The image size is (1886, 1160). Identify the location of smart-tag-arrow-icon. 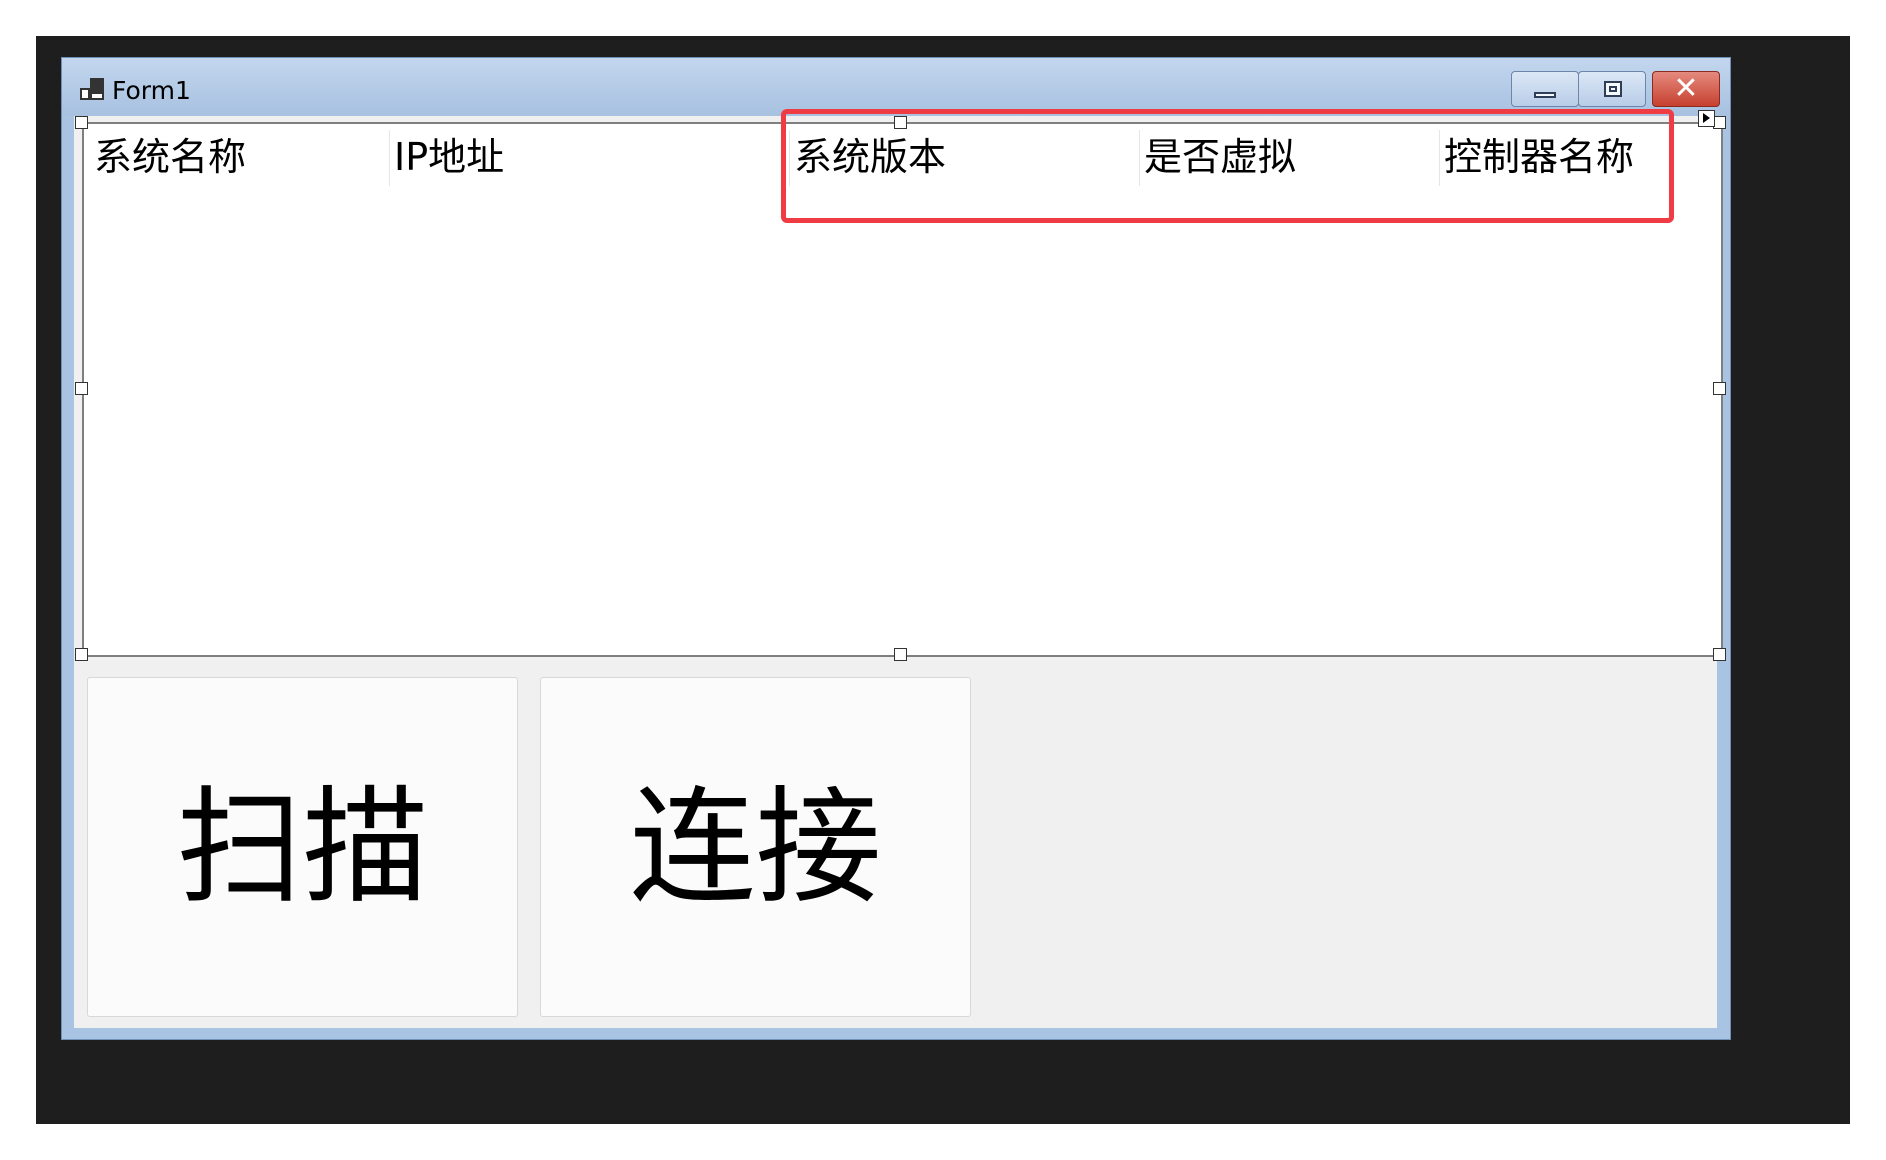
(1706, 118).